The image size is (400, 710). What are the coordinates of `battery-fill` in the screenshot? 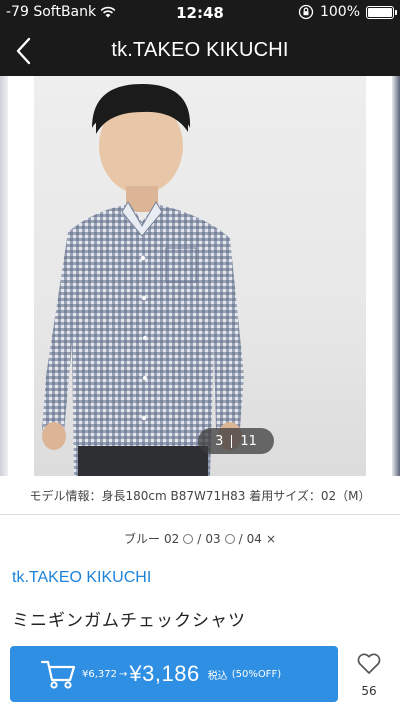 It's located at (380, 12).